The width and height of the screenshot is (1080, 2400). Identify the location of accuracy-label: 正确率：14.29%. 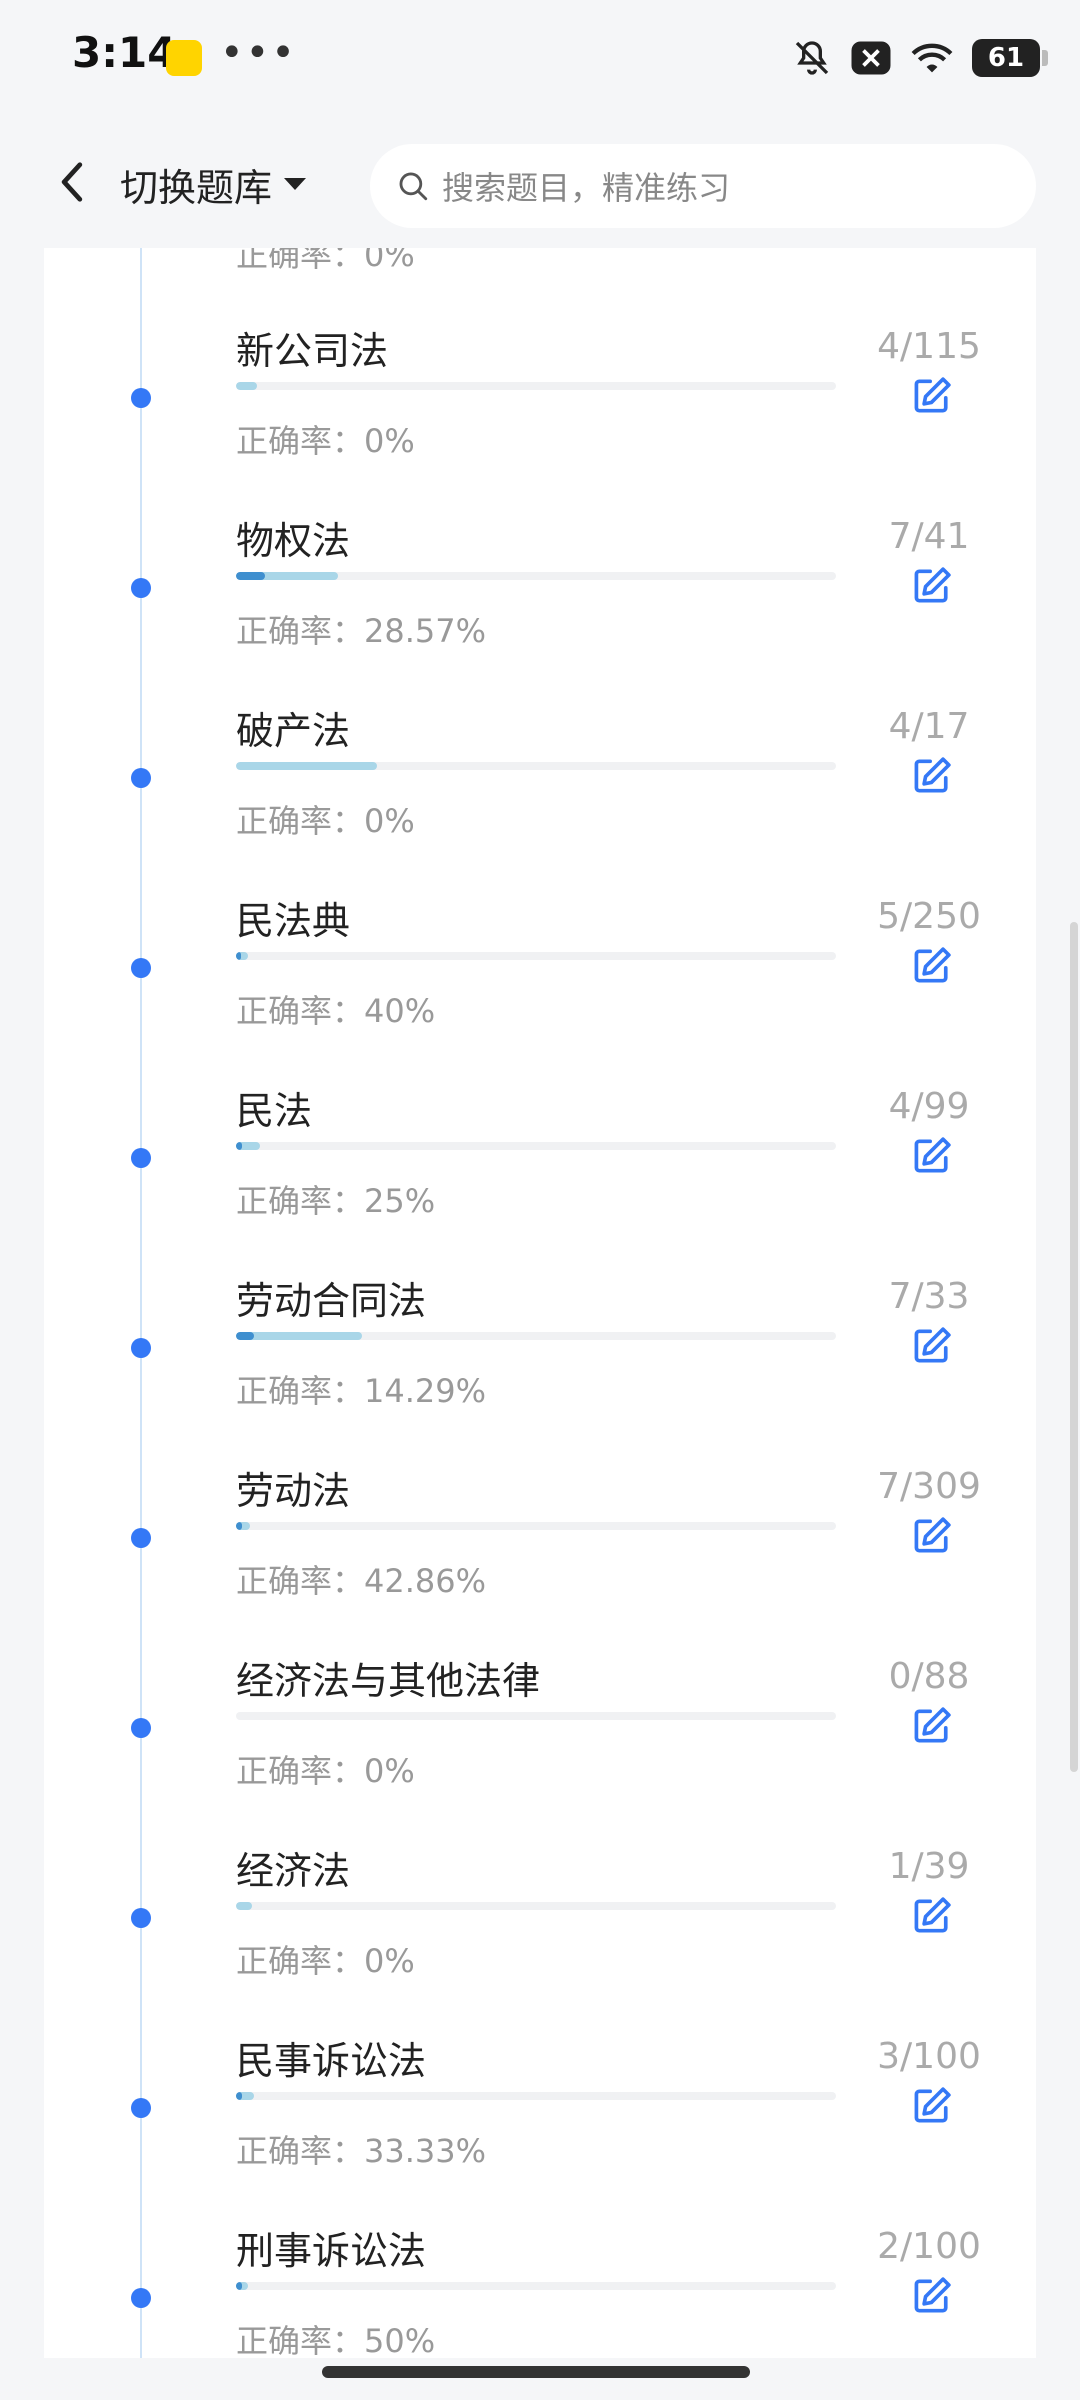
(361, 1391).